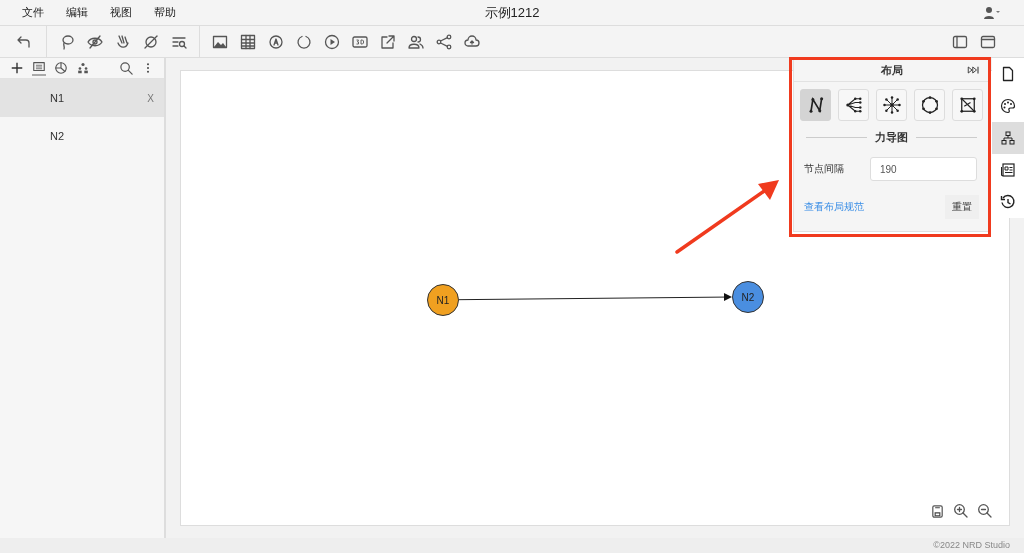  Describe the element at coordinates (276, 41) in the screenshot. I see `circled-letter-icon` at that location.